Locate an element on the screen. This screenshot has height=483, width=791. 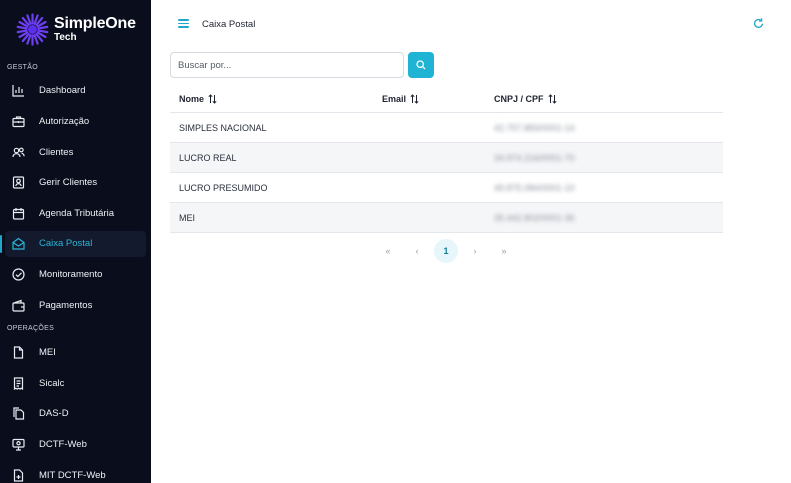
cell-cnpj: 42.757.883/0001-14 is located at coordinates (534, 128).